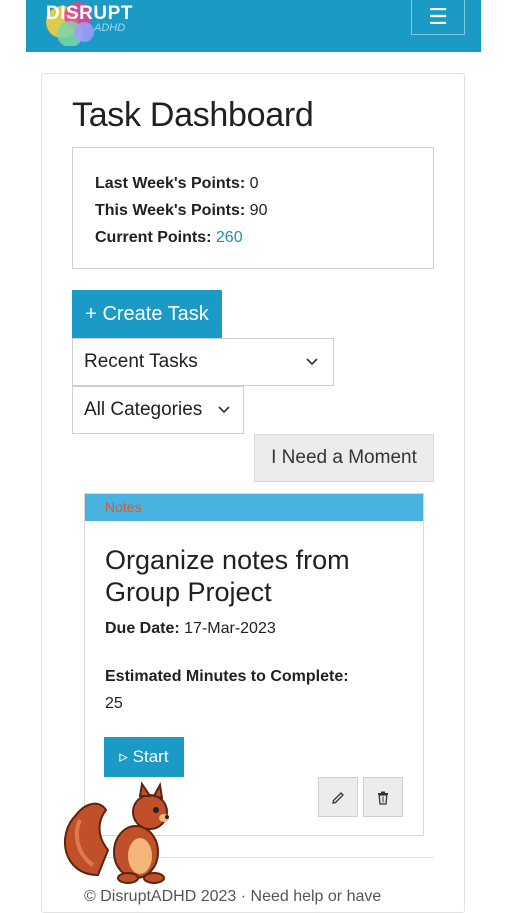 The image size is (506, 913). Describe the element at coordinates (203, 362) in the screenshot. I see `task-view-select: Recent Tasks` at that location.